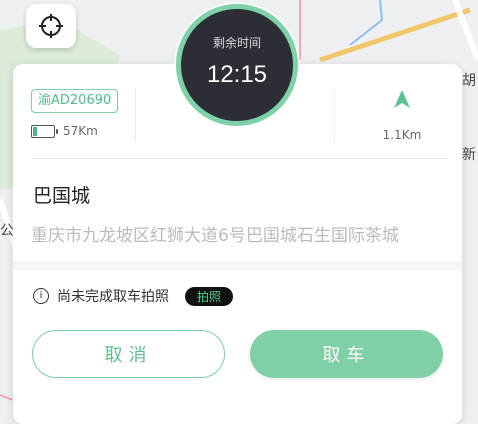 This screenshot has width=478, height=424. I want to click on locate-button, so click(51, 26).